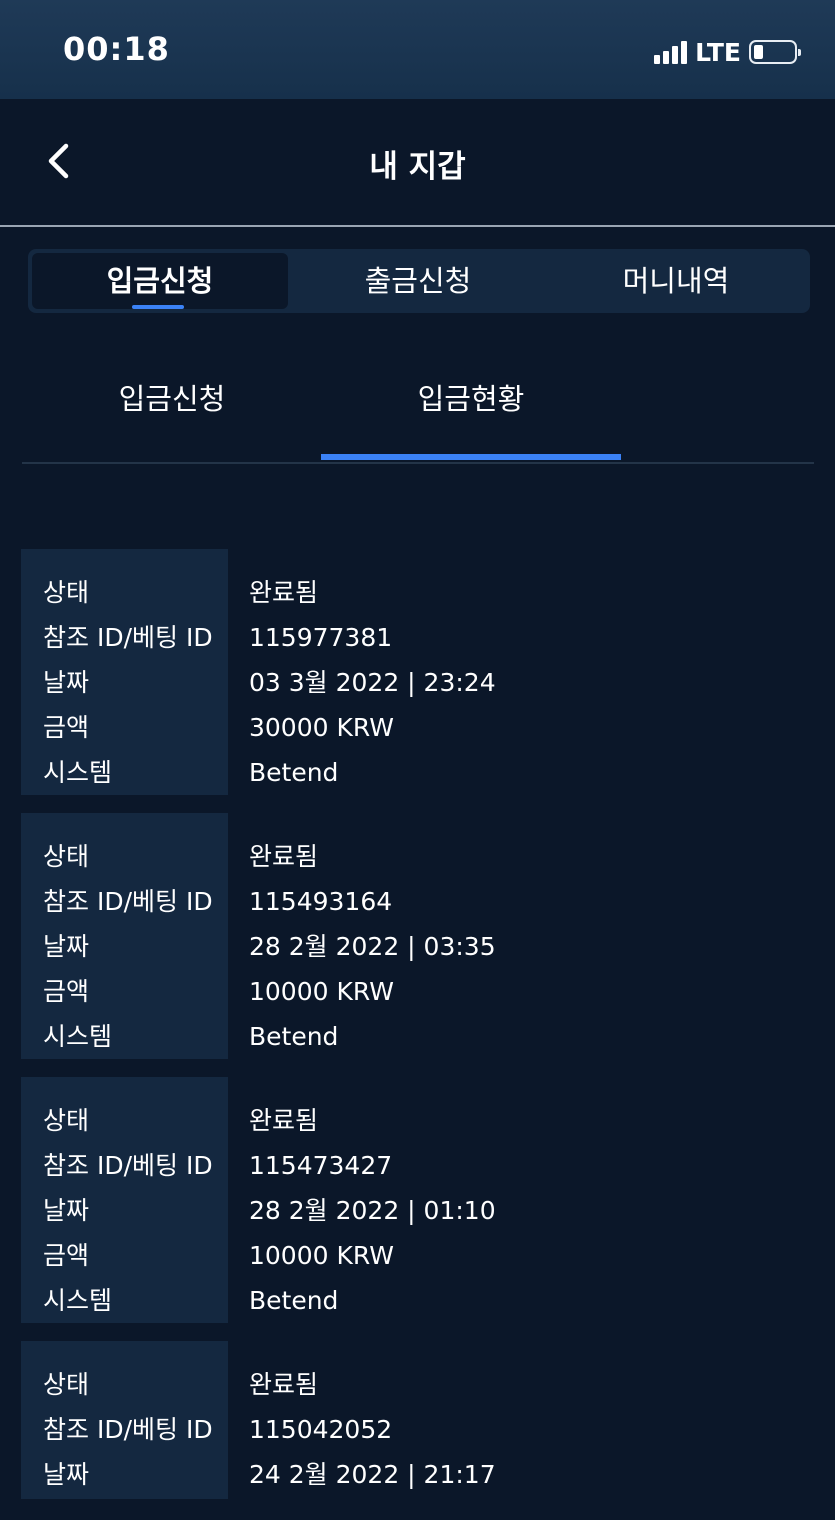  I want to click on amount-value: 30000 KRW, so click(321, 727).